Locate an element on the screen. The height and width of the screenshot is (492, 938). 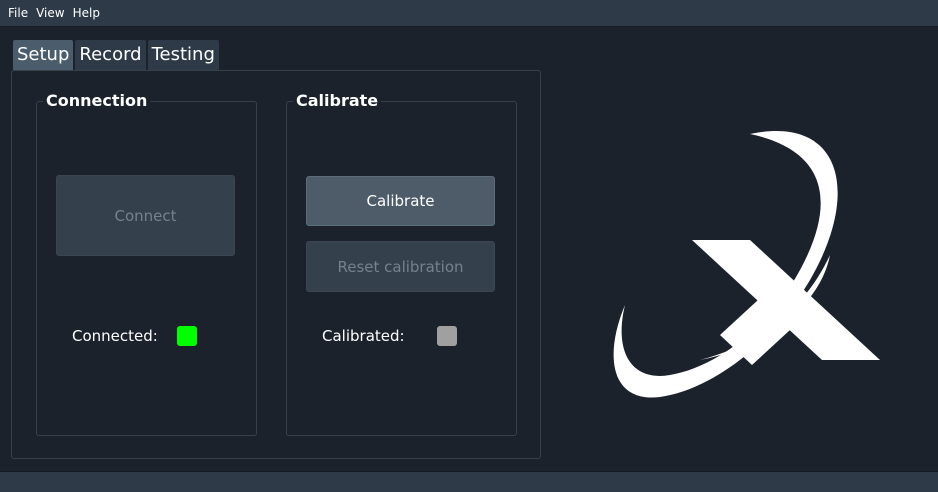
menu-help: Help is located at coordinates (86, 13).